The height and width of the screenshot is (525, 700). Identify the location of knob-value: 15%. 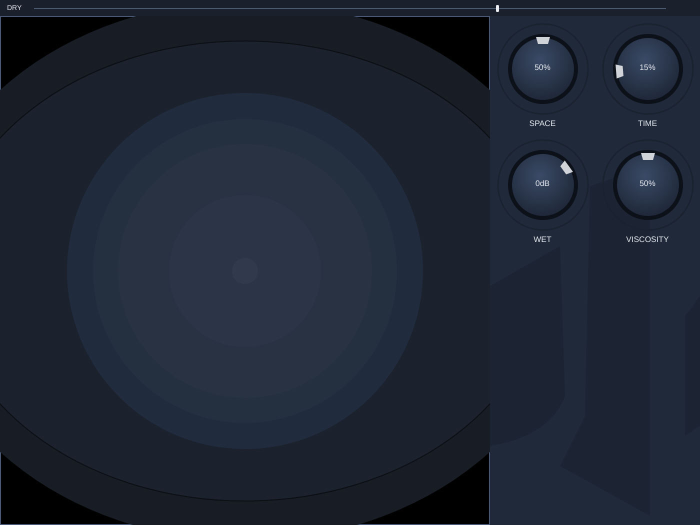
(647, 67).